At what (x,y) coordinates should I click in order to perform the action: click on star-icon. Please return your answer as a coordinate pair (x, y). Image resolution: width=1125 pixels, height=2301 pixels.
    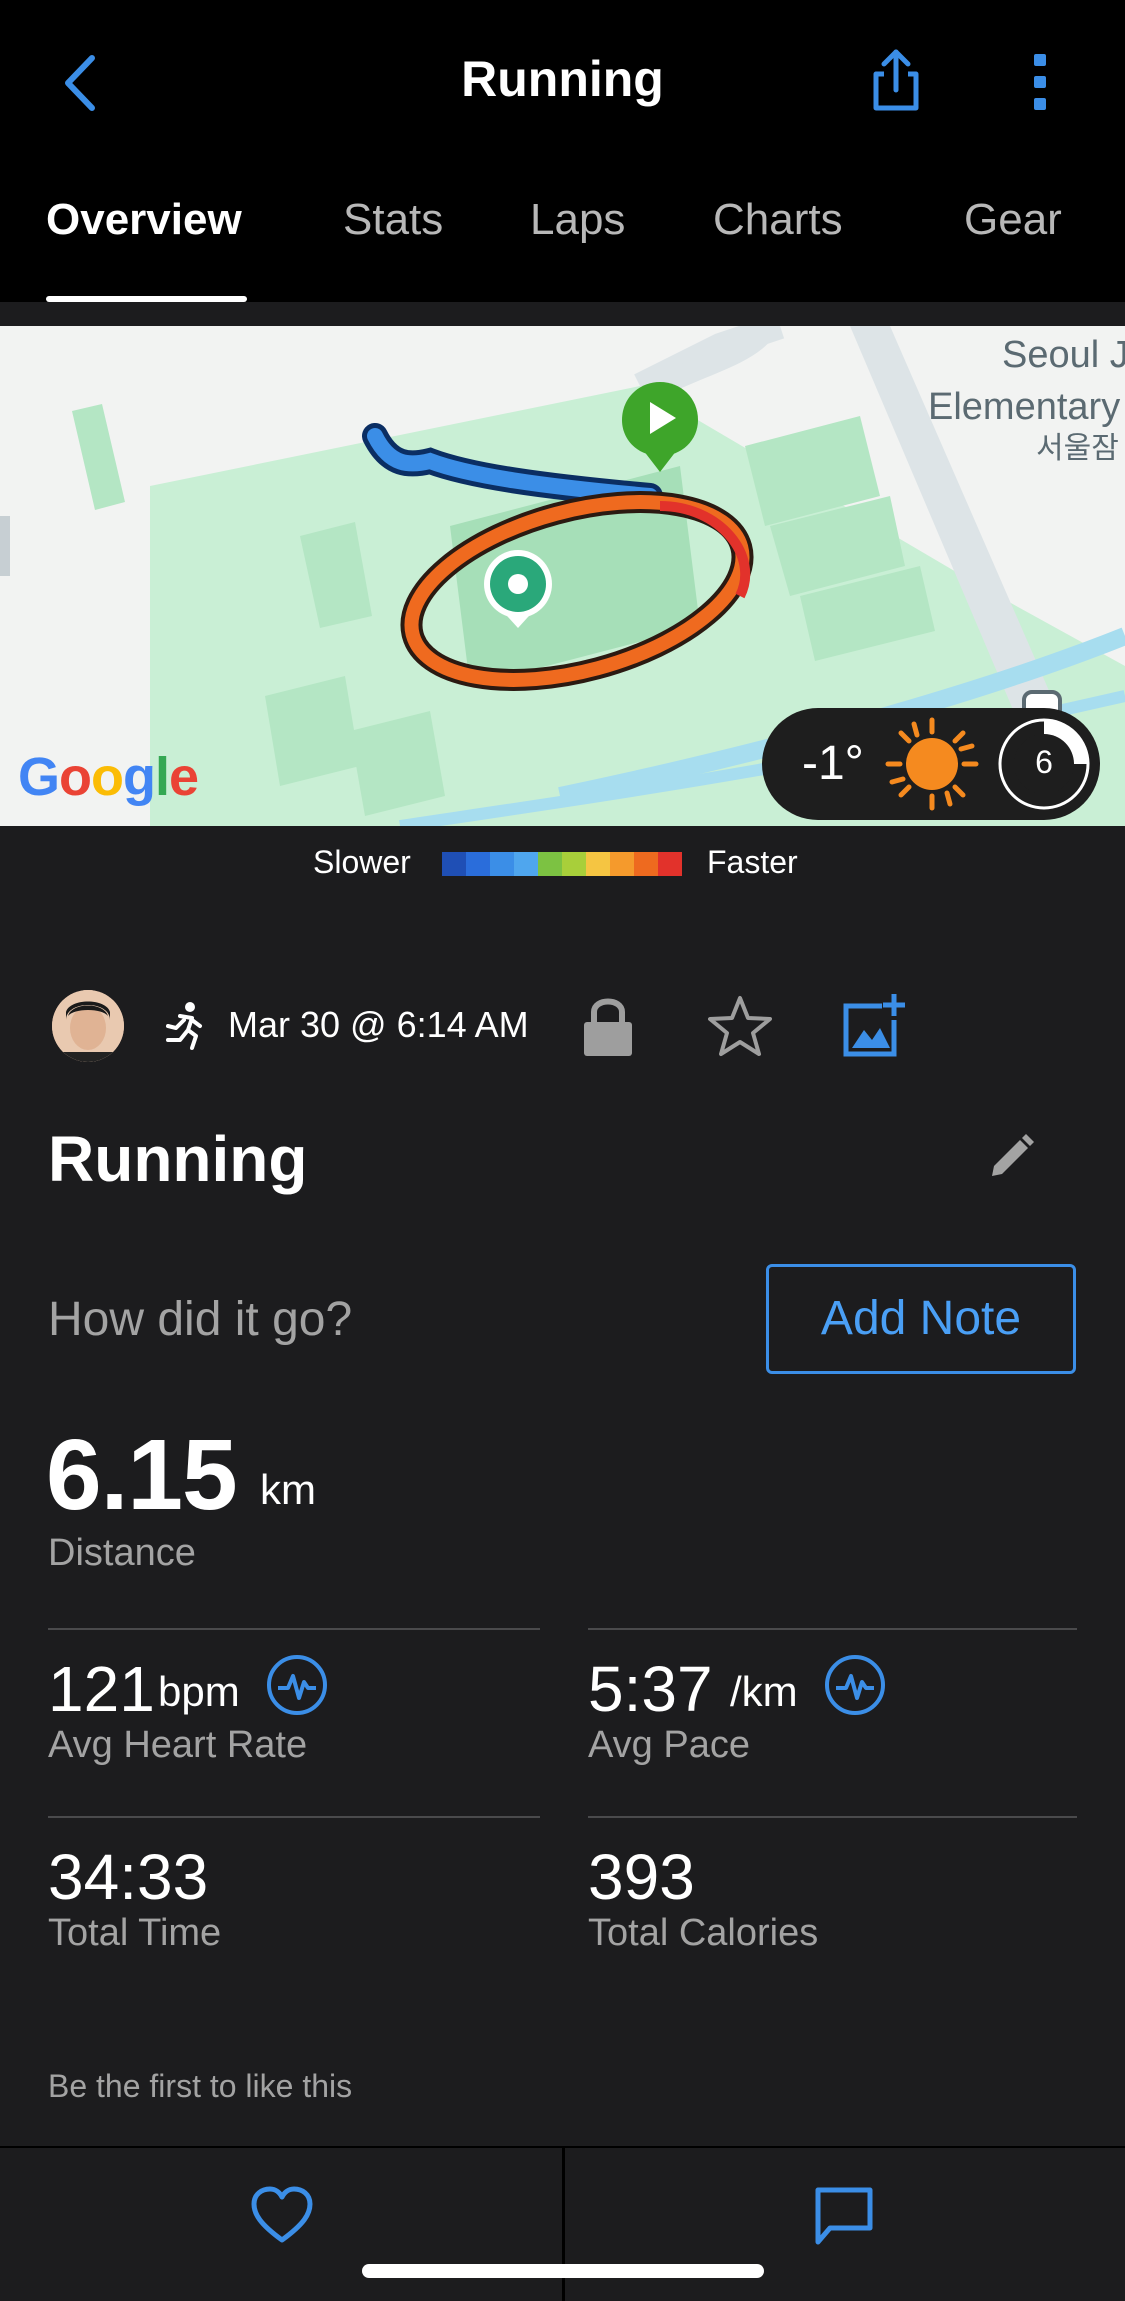
    Looking at the image, I should click on (740, 1026).